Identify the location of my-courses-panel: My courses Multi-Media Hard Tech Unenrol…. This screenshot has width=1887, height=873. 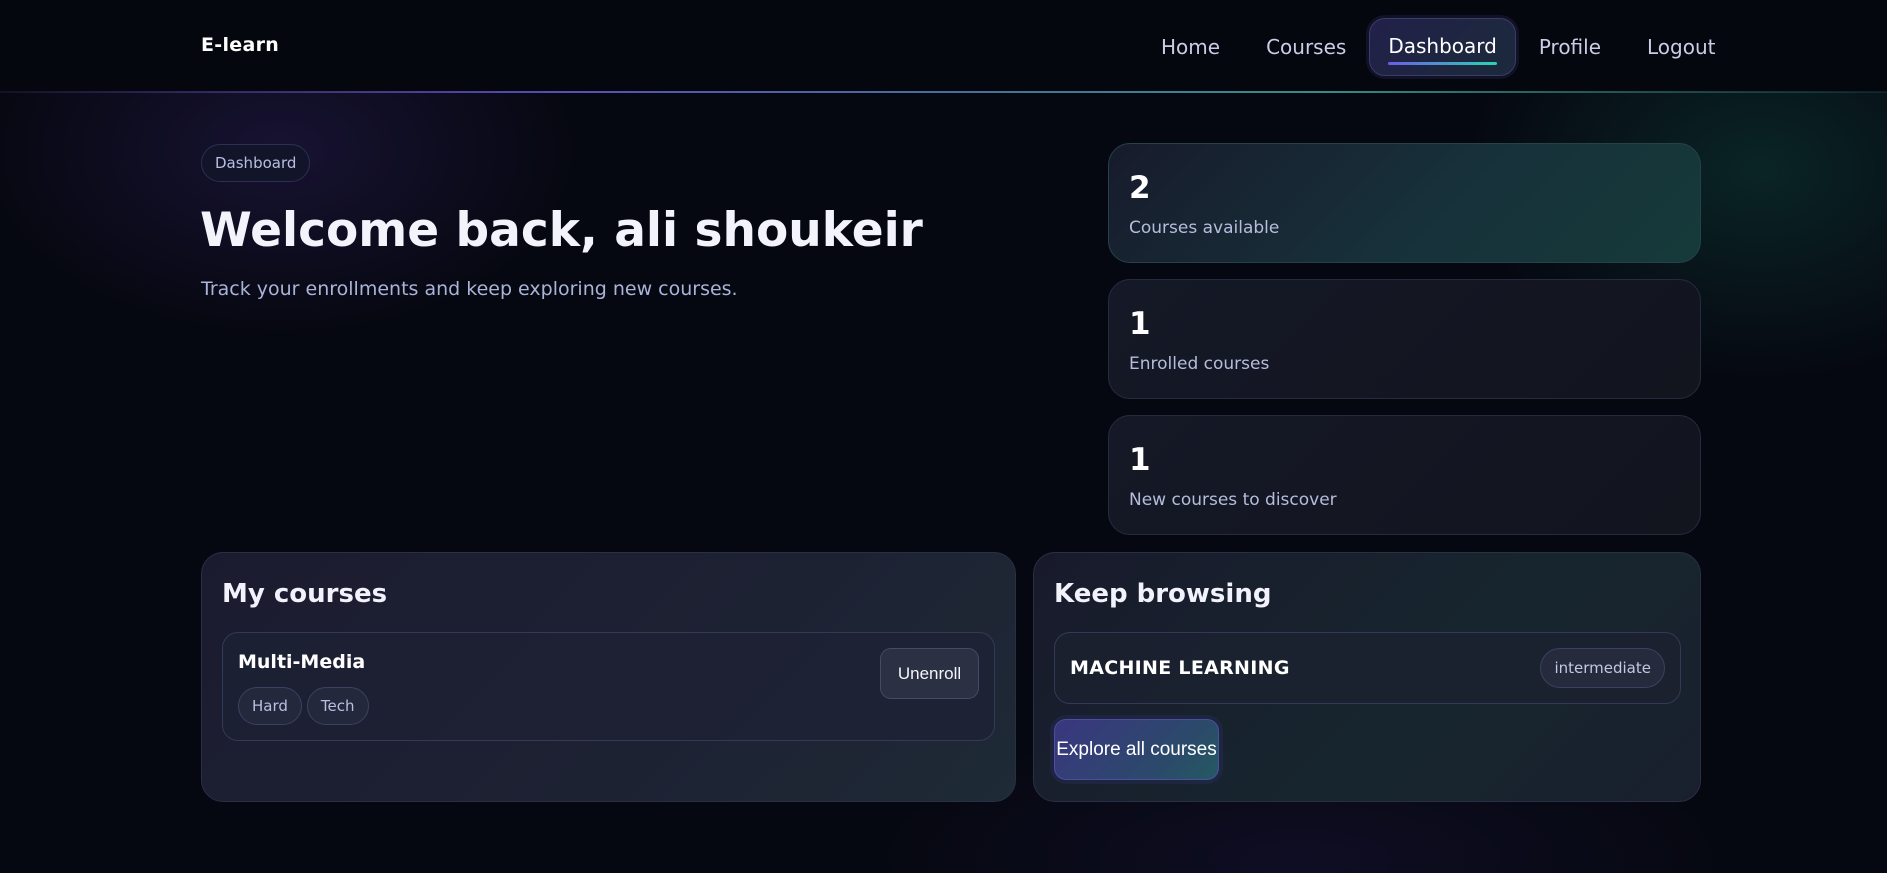
(608, 677).